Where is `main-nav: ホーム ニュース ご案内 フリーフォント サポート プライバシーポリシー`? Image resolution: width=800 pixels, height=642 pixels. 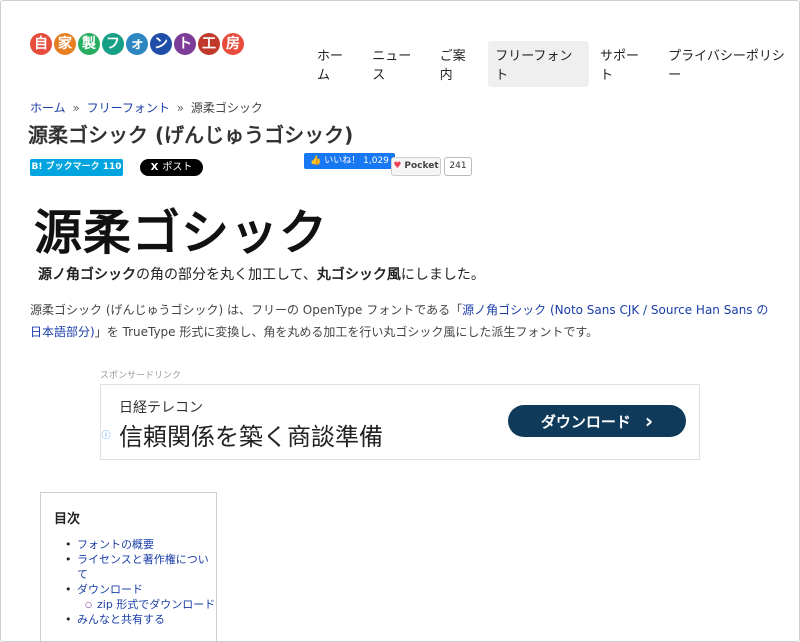 main-nav: ホーム ニュース ご案内 フリーフォント サポート プライバシーポリシー is located at coordinates (555, 64).